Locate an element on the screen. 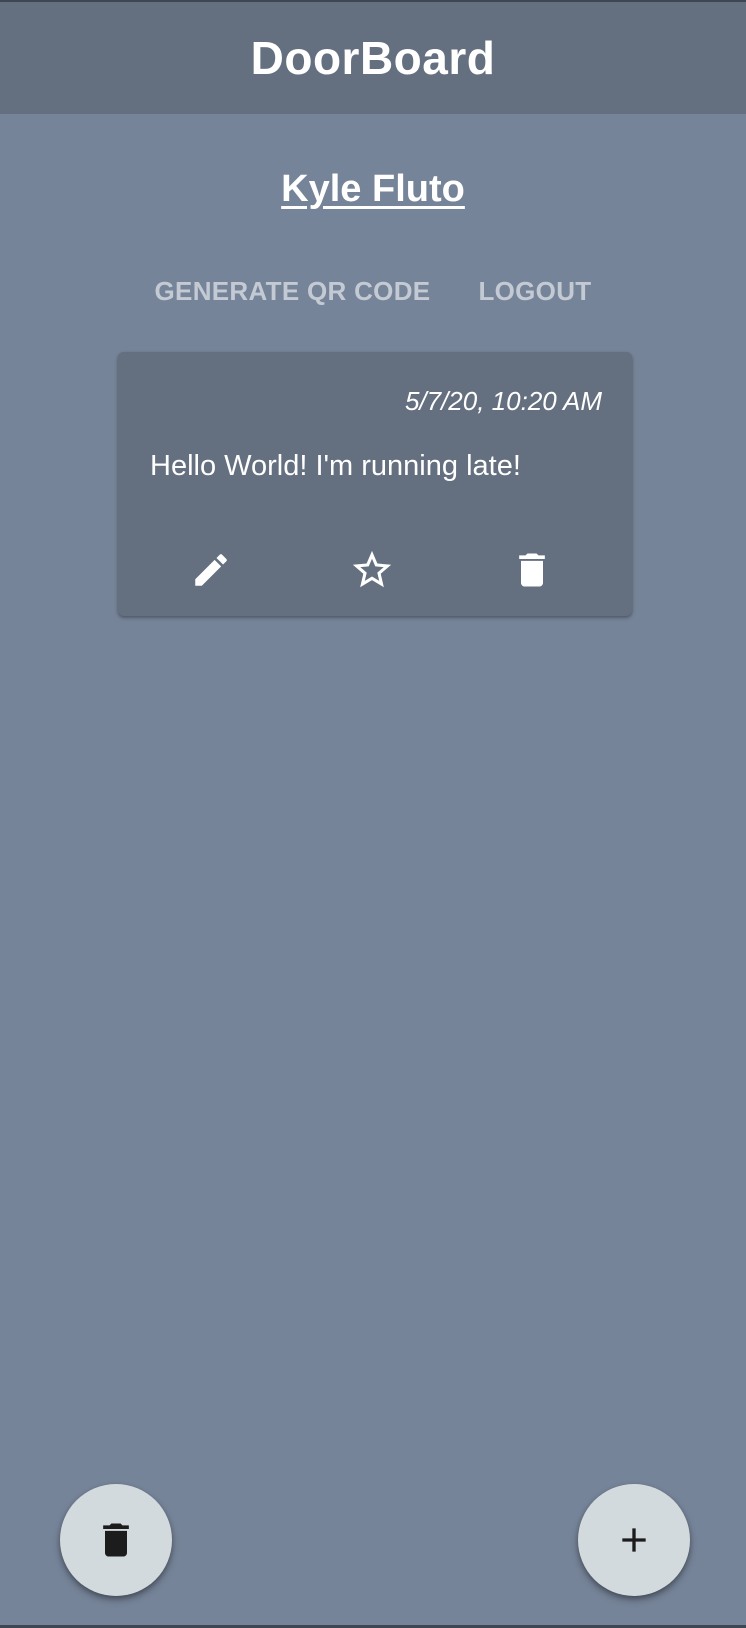 Image resolution: width=746 pixels, height=1628 pixels. note-timestamp: 5/7/20, 10:20 AM is located at coordinates (503, 401).